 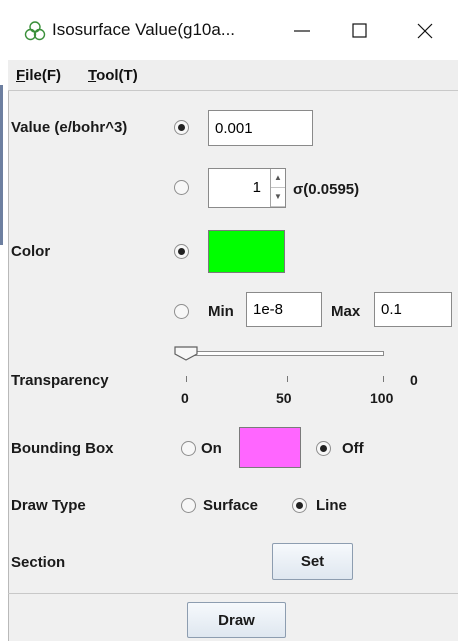 I want to click on bounding-box-off-label: Off, so click(x=353, y=448).